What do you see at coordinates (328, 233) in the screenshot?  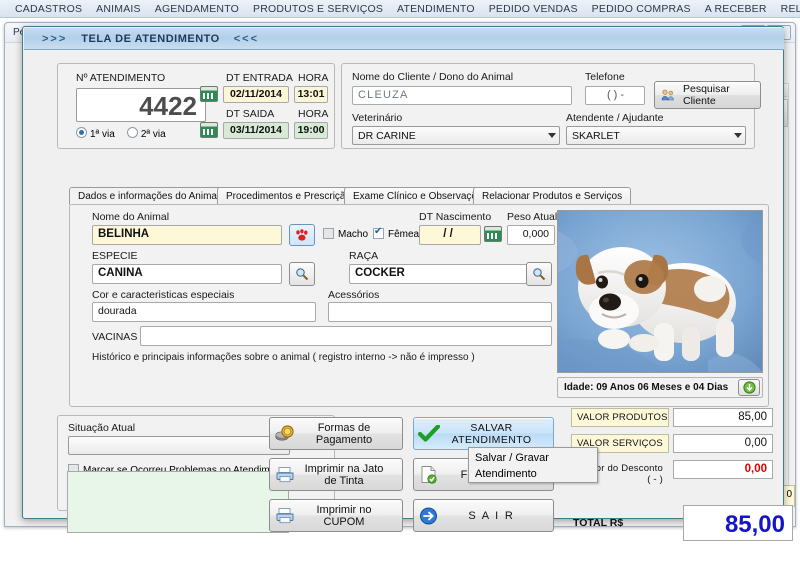 I see `macho-checkbox-box` at bounding box center [328, 233].